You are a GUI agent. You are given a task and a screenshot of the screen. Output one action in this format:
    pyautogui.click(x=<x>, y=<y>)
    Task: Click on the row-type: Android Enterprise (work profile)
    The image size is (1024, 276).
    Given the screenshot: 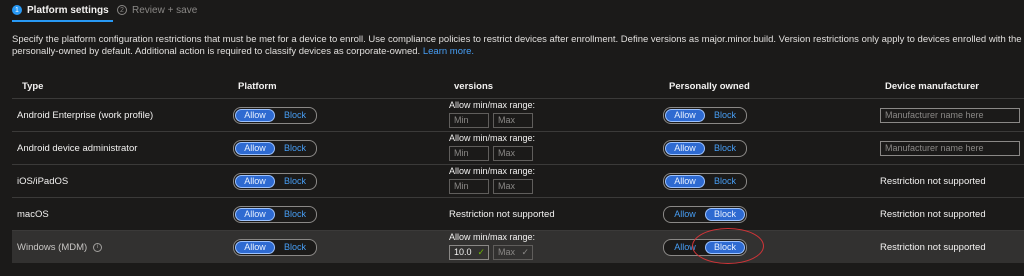 What is the action you would take?
    pyautogui.click(x=85, y=115)
    